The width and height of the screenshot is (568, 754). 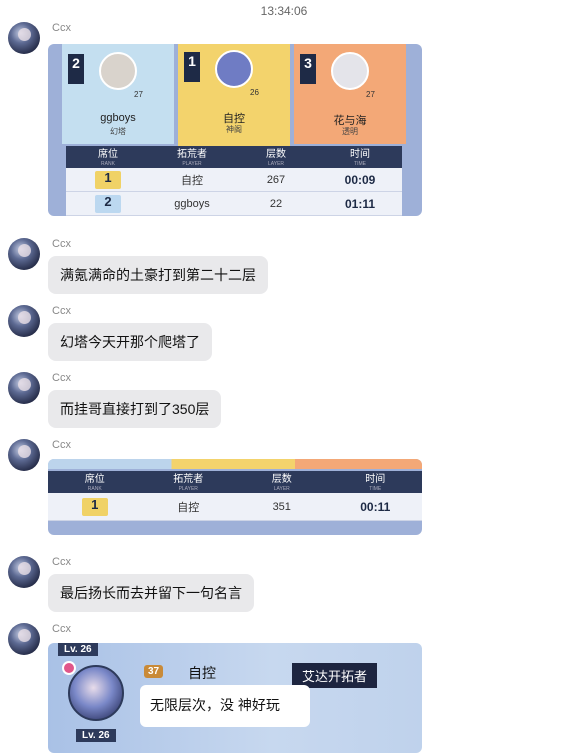 What do you see at coordinates (158, 275) in the screenshot?
I see `message-bubble: 满氪满命的土豪打到第二十二层` at bounding box center [158, 275].